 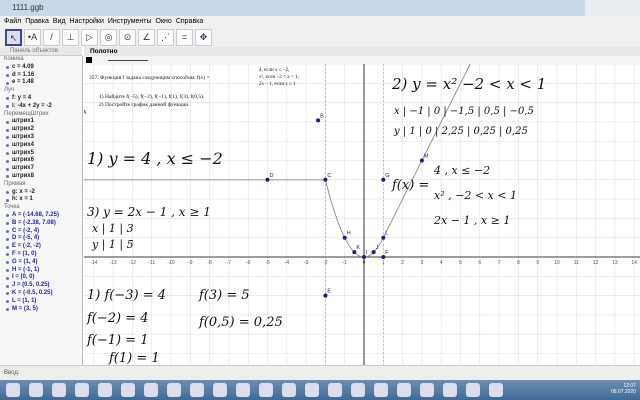 I want to click on x-tick-label: -10, so click(x=170, y=263).